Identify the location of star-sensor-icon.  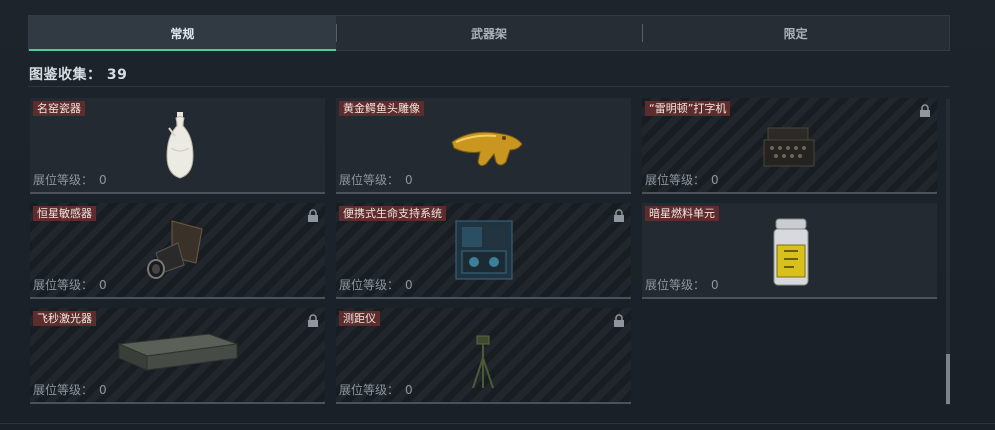
(175, 249).